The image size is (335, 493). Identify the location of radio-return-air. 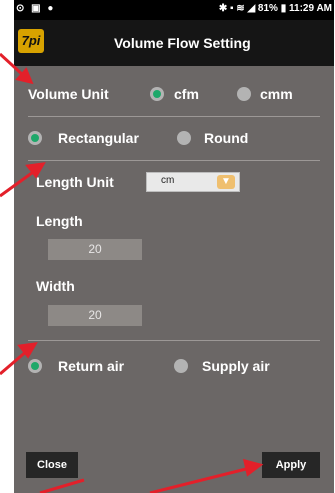
(35, 366).